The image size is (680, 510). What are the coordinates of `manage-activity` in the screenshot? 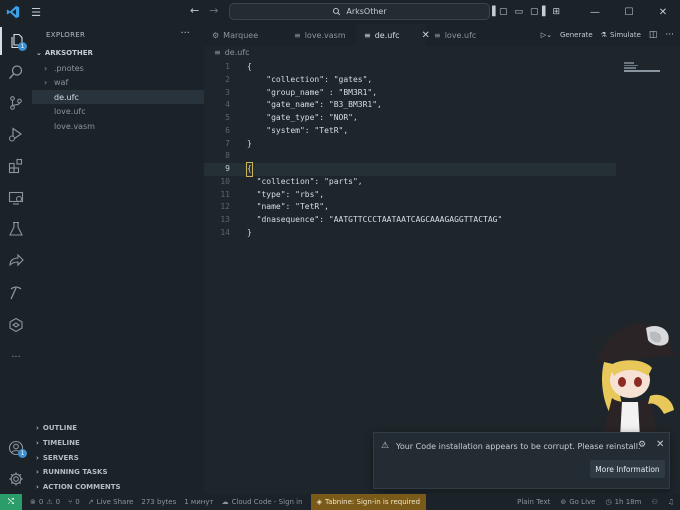 It's located at (16, 479).